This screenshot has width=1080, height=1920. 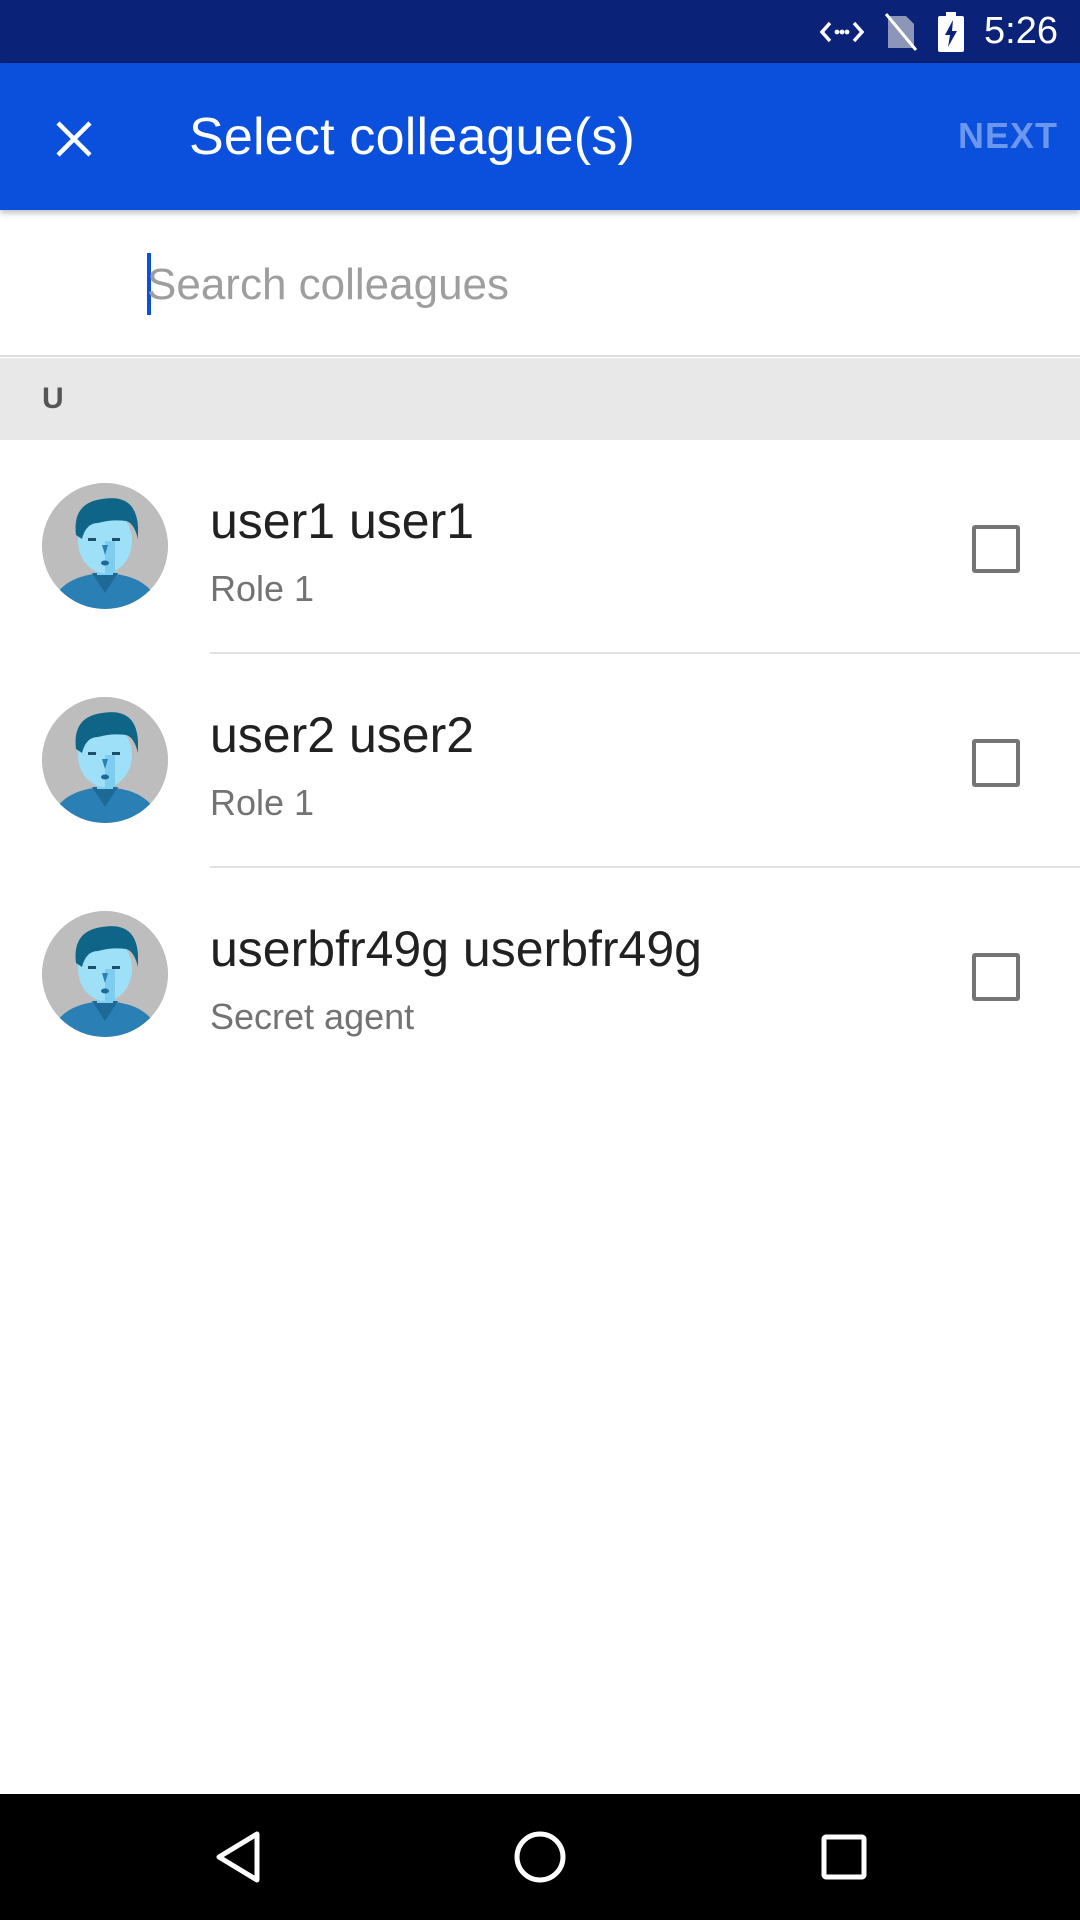 I want to click on colleague-name: user2 user2, so click(x=342, y=735).